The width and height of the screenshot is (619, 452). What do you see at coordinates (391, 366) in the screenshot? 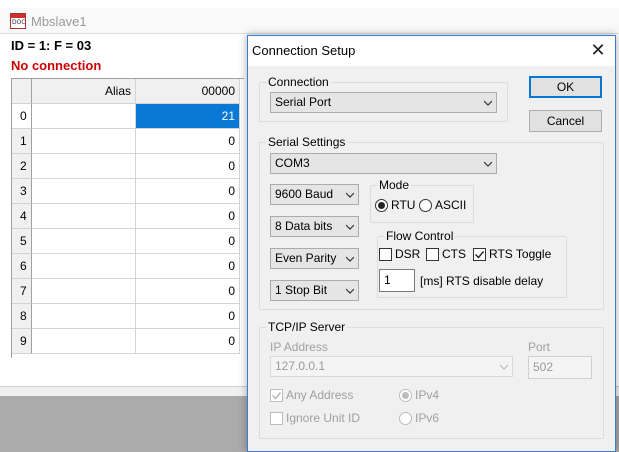
I see `ip-address-select: 127.0.0.1` at bounding box center [391, 366].